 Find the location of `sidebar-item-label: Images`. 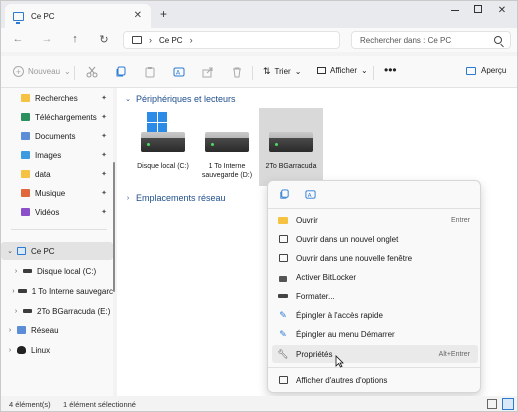

sidebar-item-label: Images is located at coordinates (48, 155).